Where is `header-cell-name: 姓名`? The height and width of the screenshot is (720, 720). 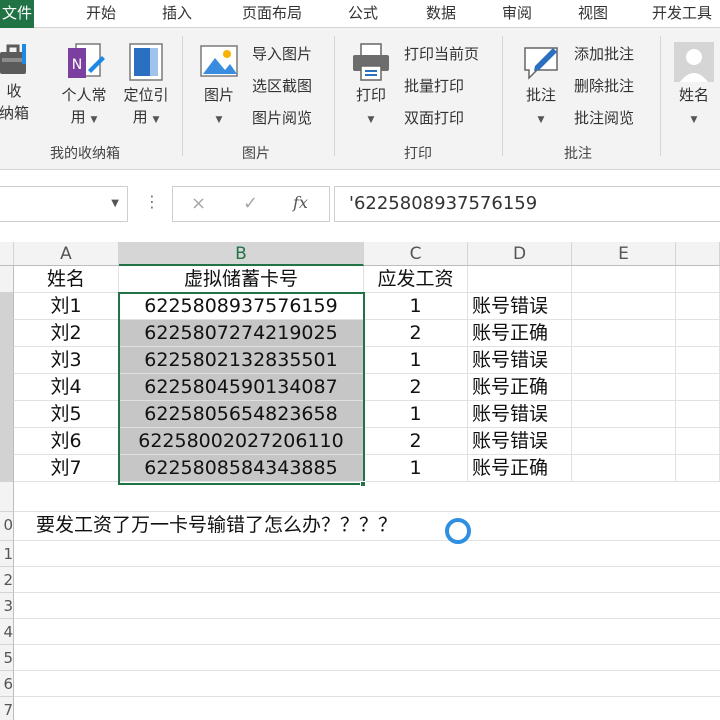
header-cell-name: 姓名 is located at coordinates (66, 279).